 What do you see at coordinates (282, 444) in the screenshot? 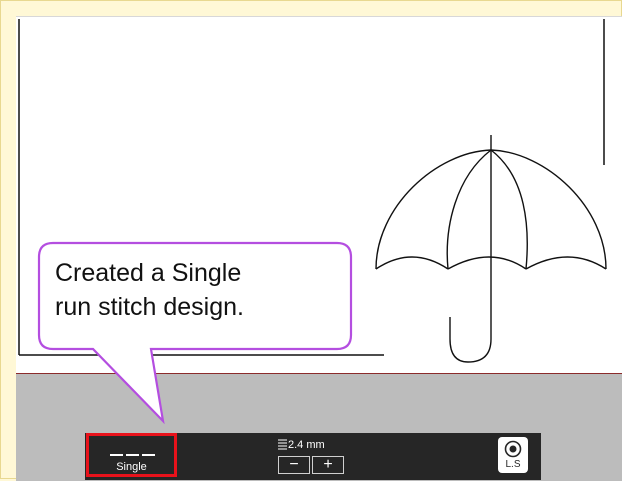
I see `stitch-length-icon` at bounding box center [282, 444].